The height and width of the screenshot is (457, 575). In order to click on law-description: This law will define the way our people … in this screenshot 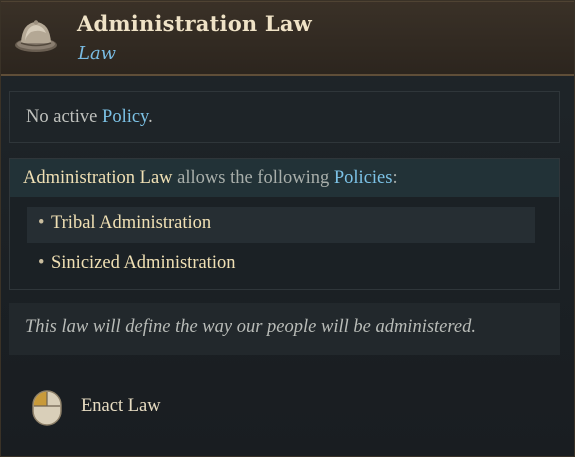, I will do `click(250, 327)`.